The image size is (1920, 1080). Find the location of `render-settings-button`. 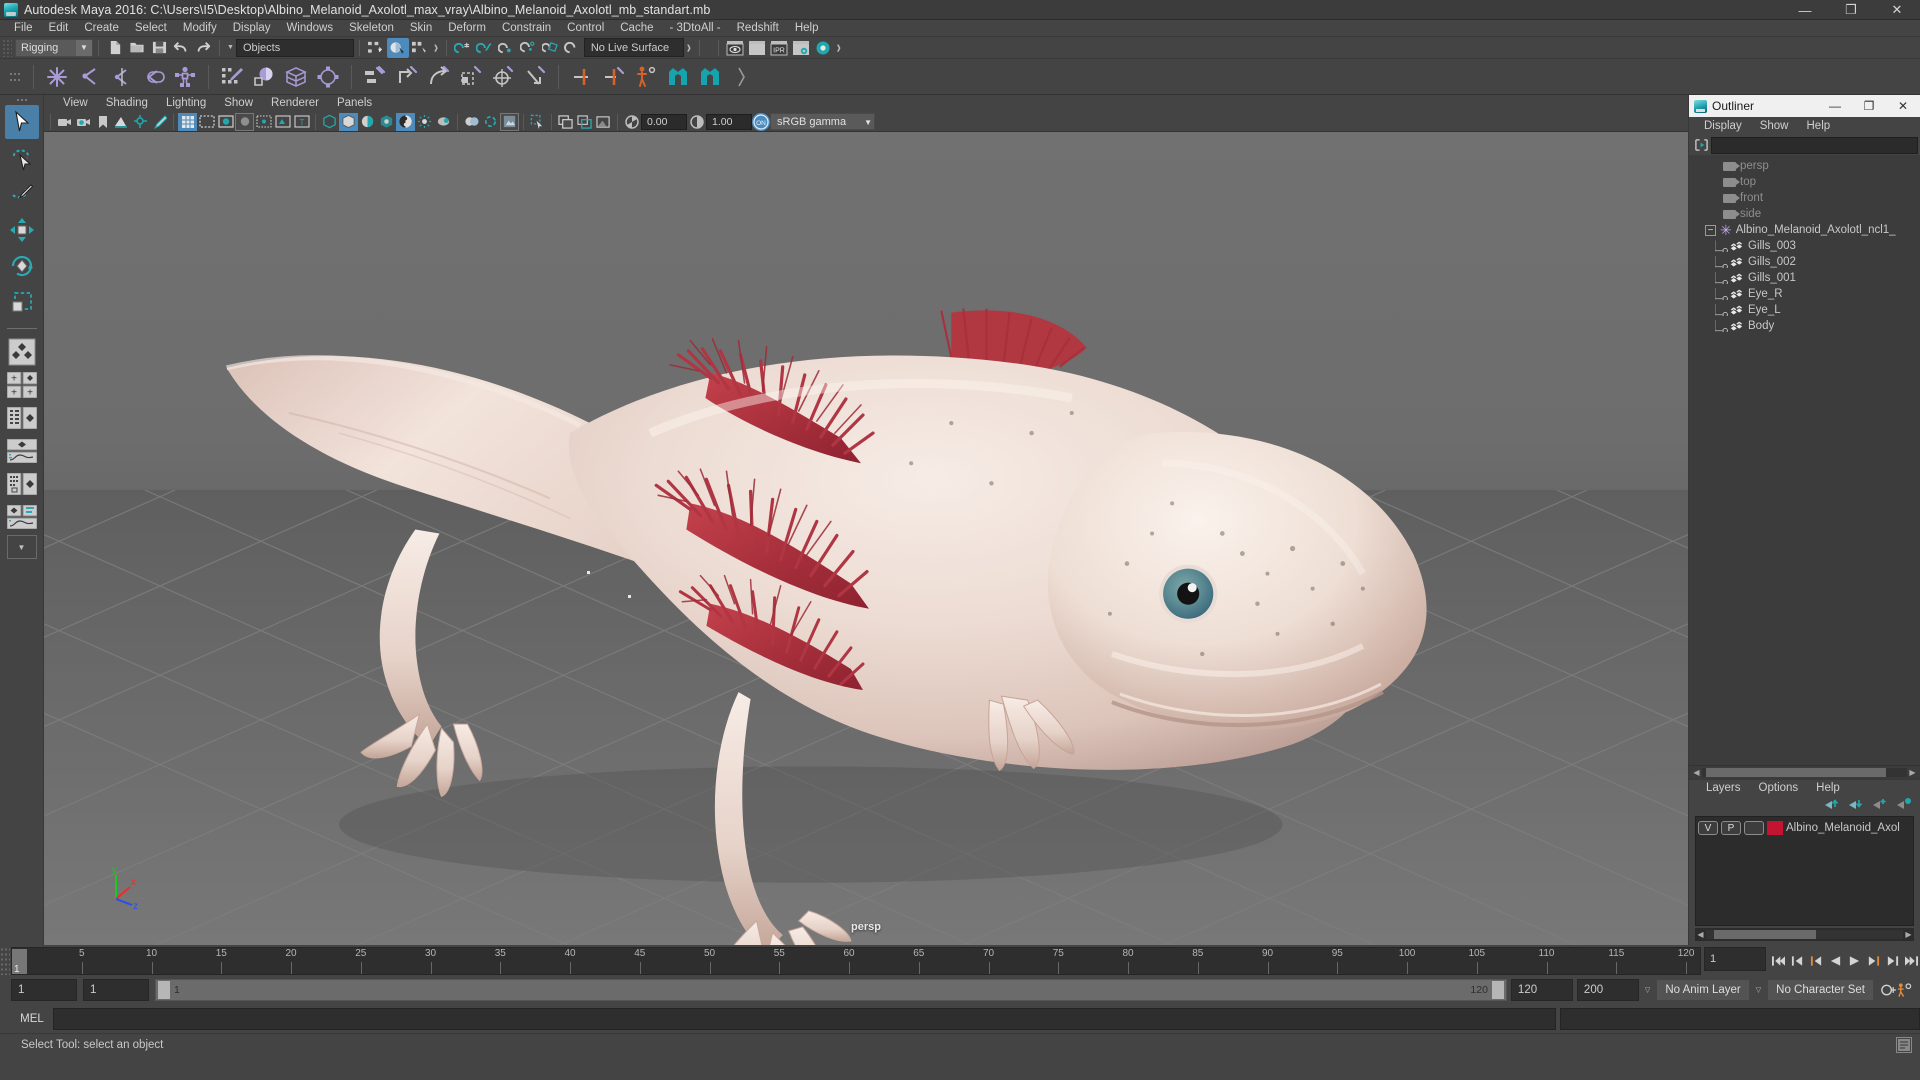

render-settings-button is located at coordinates (801, 48).